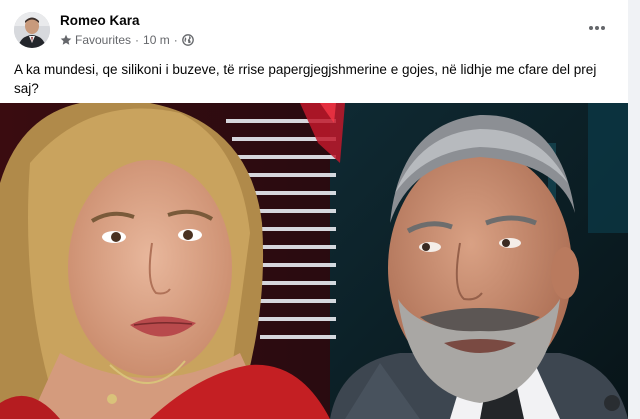 This screenshot has width=640, height=419. I want to click on star-icon, so click(66, 40).